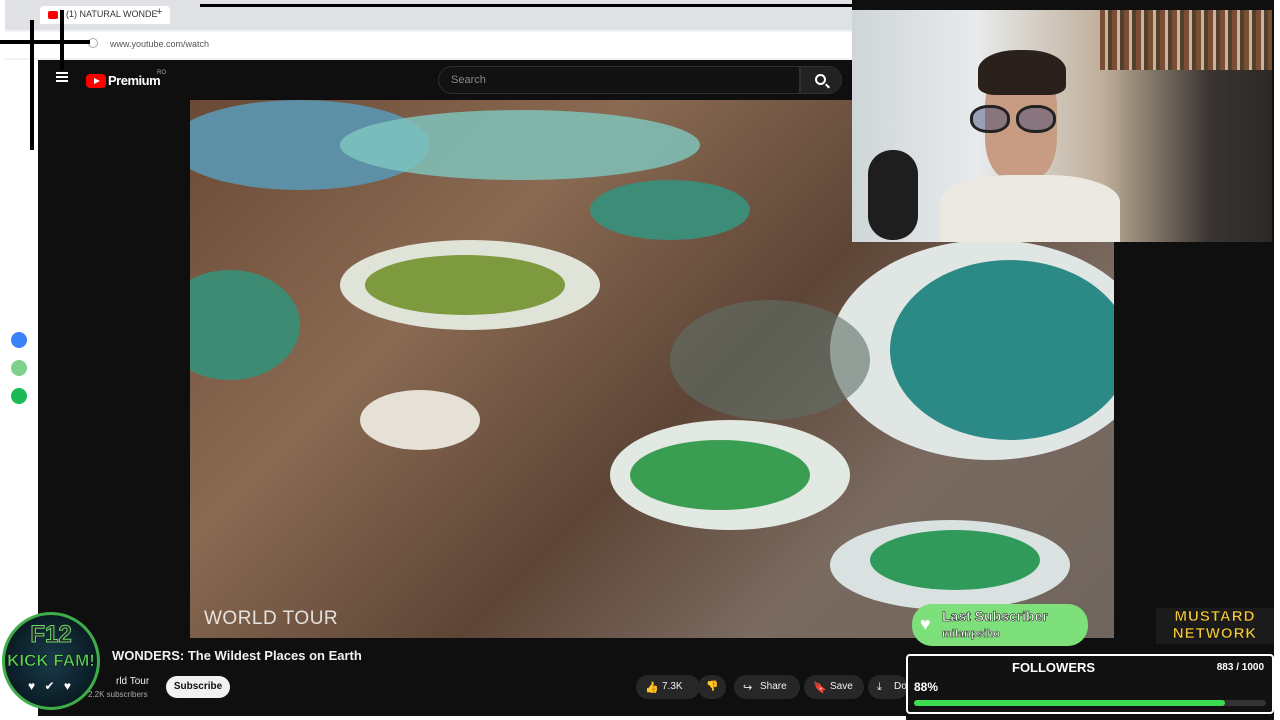 The height and width of the screenshot is (720, 1280). What do you see at coordinates (51, 686) in the screenshot?
I see `badge-icons: ♥ ✔ ♥` at bounding box center [51, 686].